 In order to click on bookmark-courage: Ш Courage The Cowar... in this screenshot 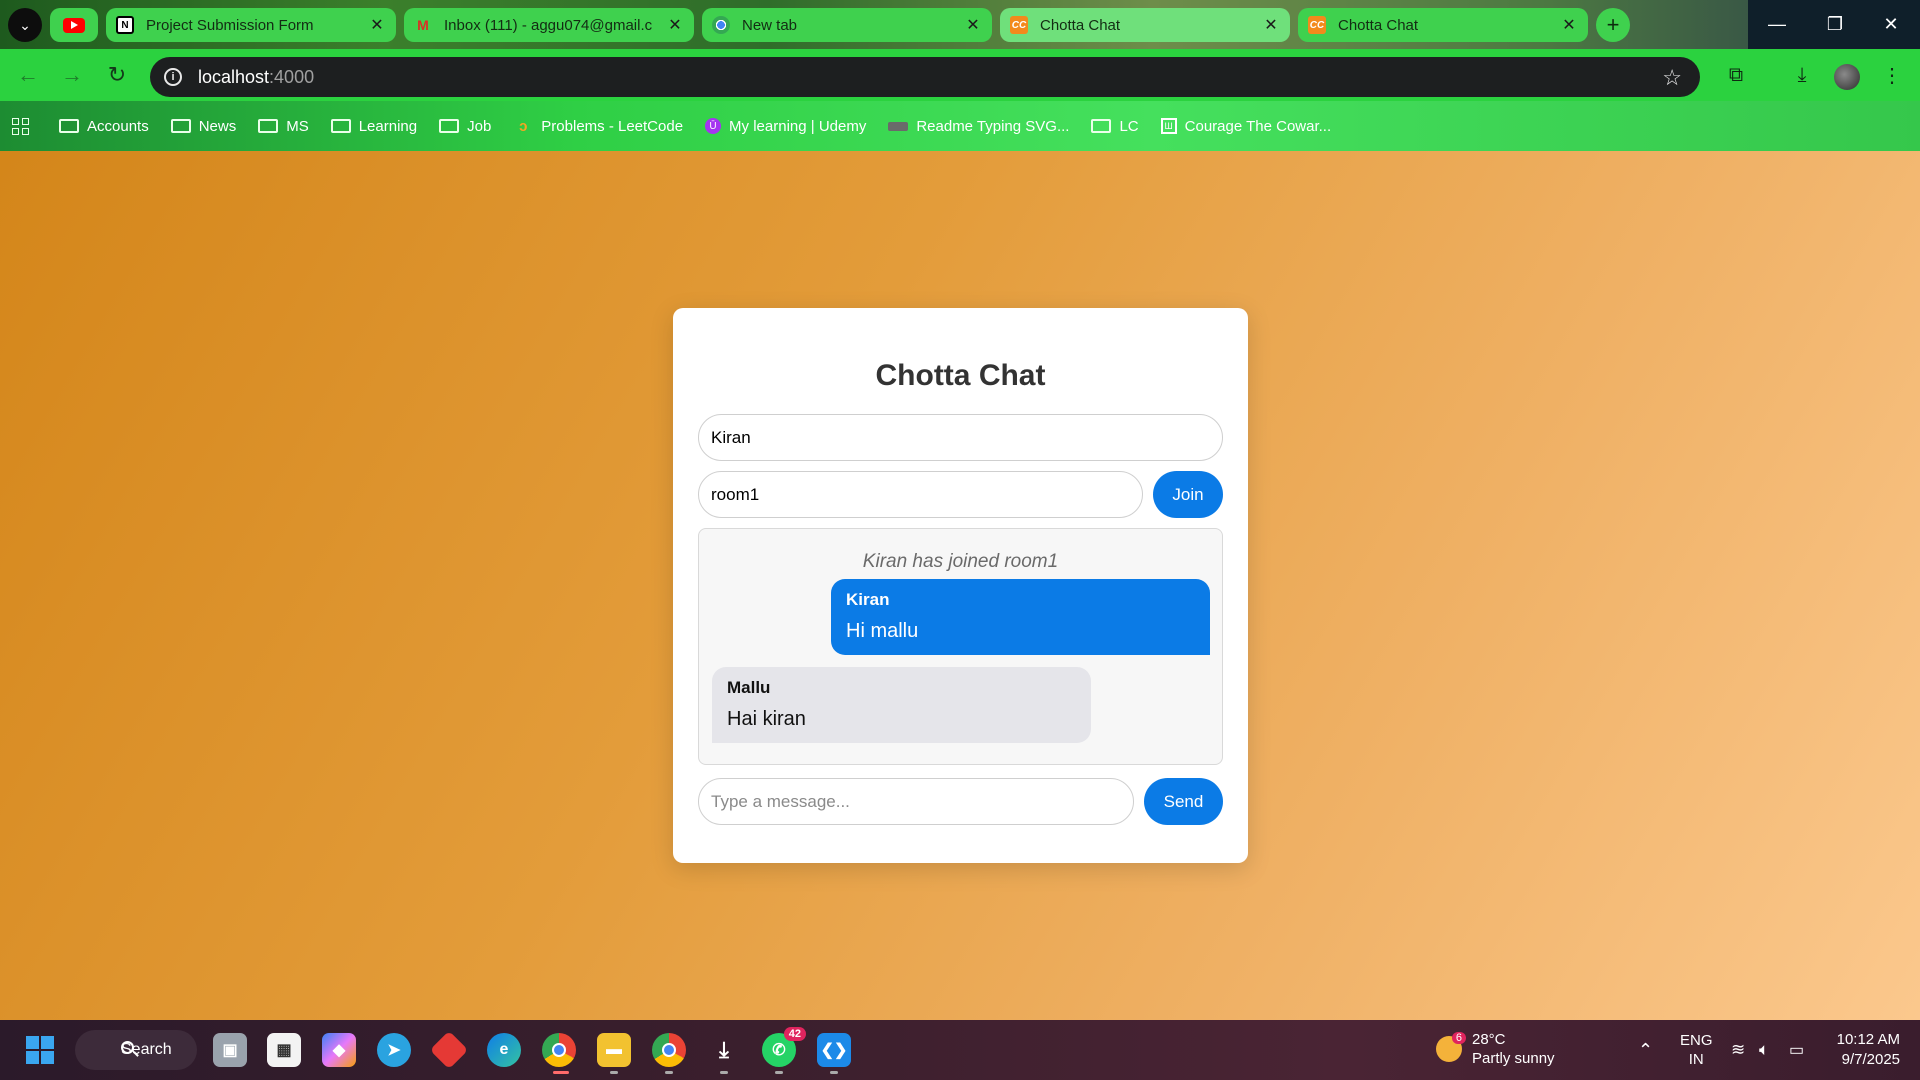, I will do `click(1245, 126)`.